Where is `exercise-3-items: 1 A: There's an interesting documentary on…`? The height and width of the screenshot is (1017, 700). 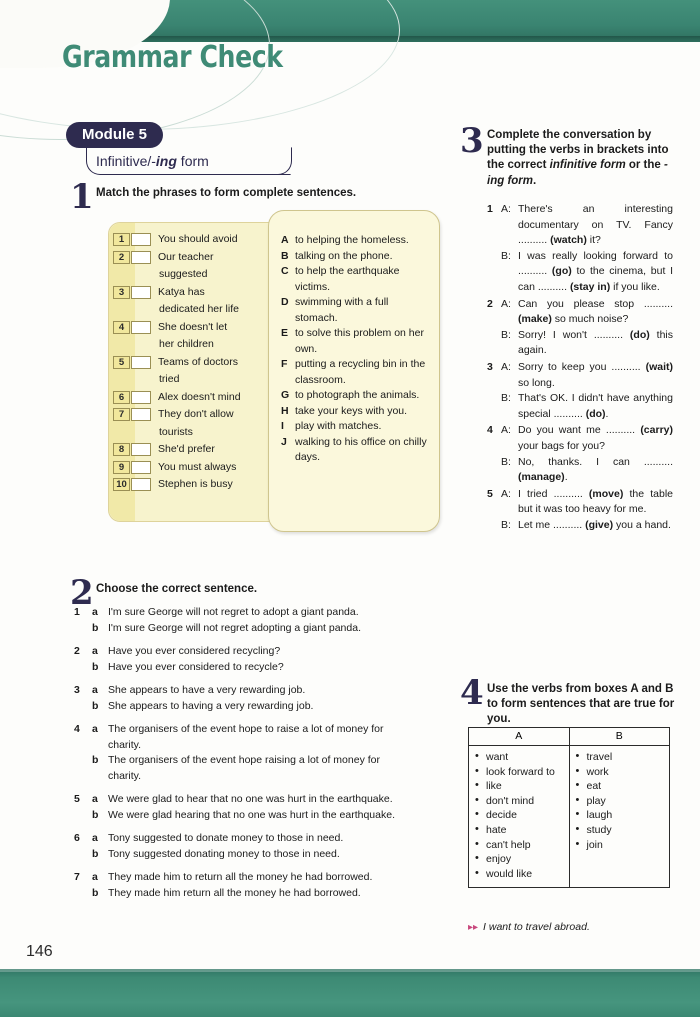 exercise-3-items: 1 A: There's an interesting documentary on… is located at coordinates (580, 368).